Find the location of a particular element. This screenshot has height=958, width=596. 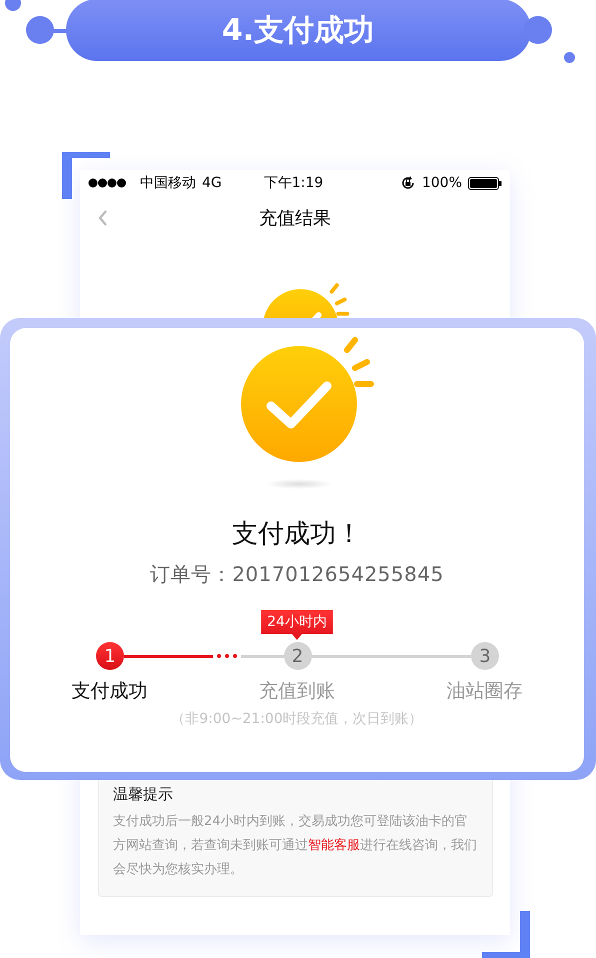

time-badge: 24小时内 is located at coordinates (297, 625).